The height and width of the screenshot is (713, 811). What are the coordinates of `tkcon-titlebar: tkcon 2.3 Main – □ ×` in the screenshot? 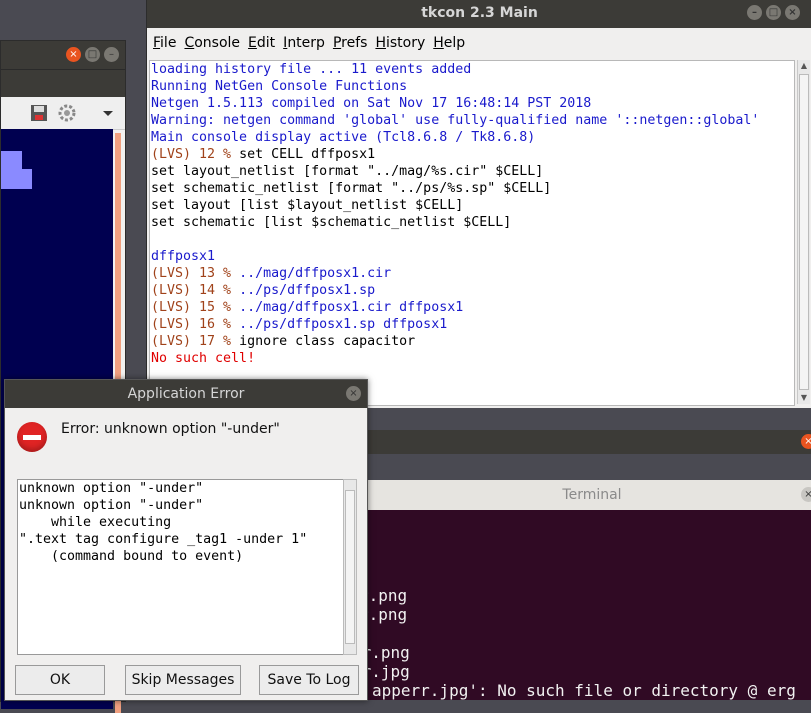 It's located at (479, 14).